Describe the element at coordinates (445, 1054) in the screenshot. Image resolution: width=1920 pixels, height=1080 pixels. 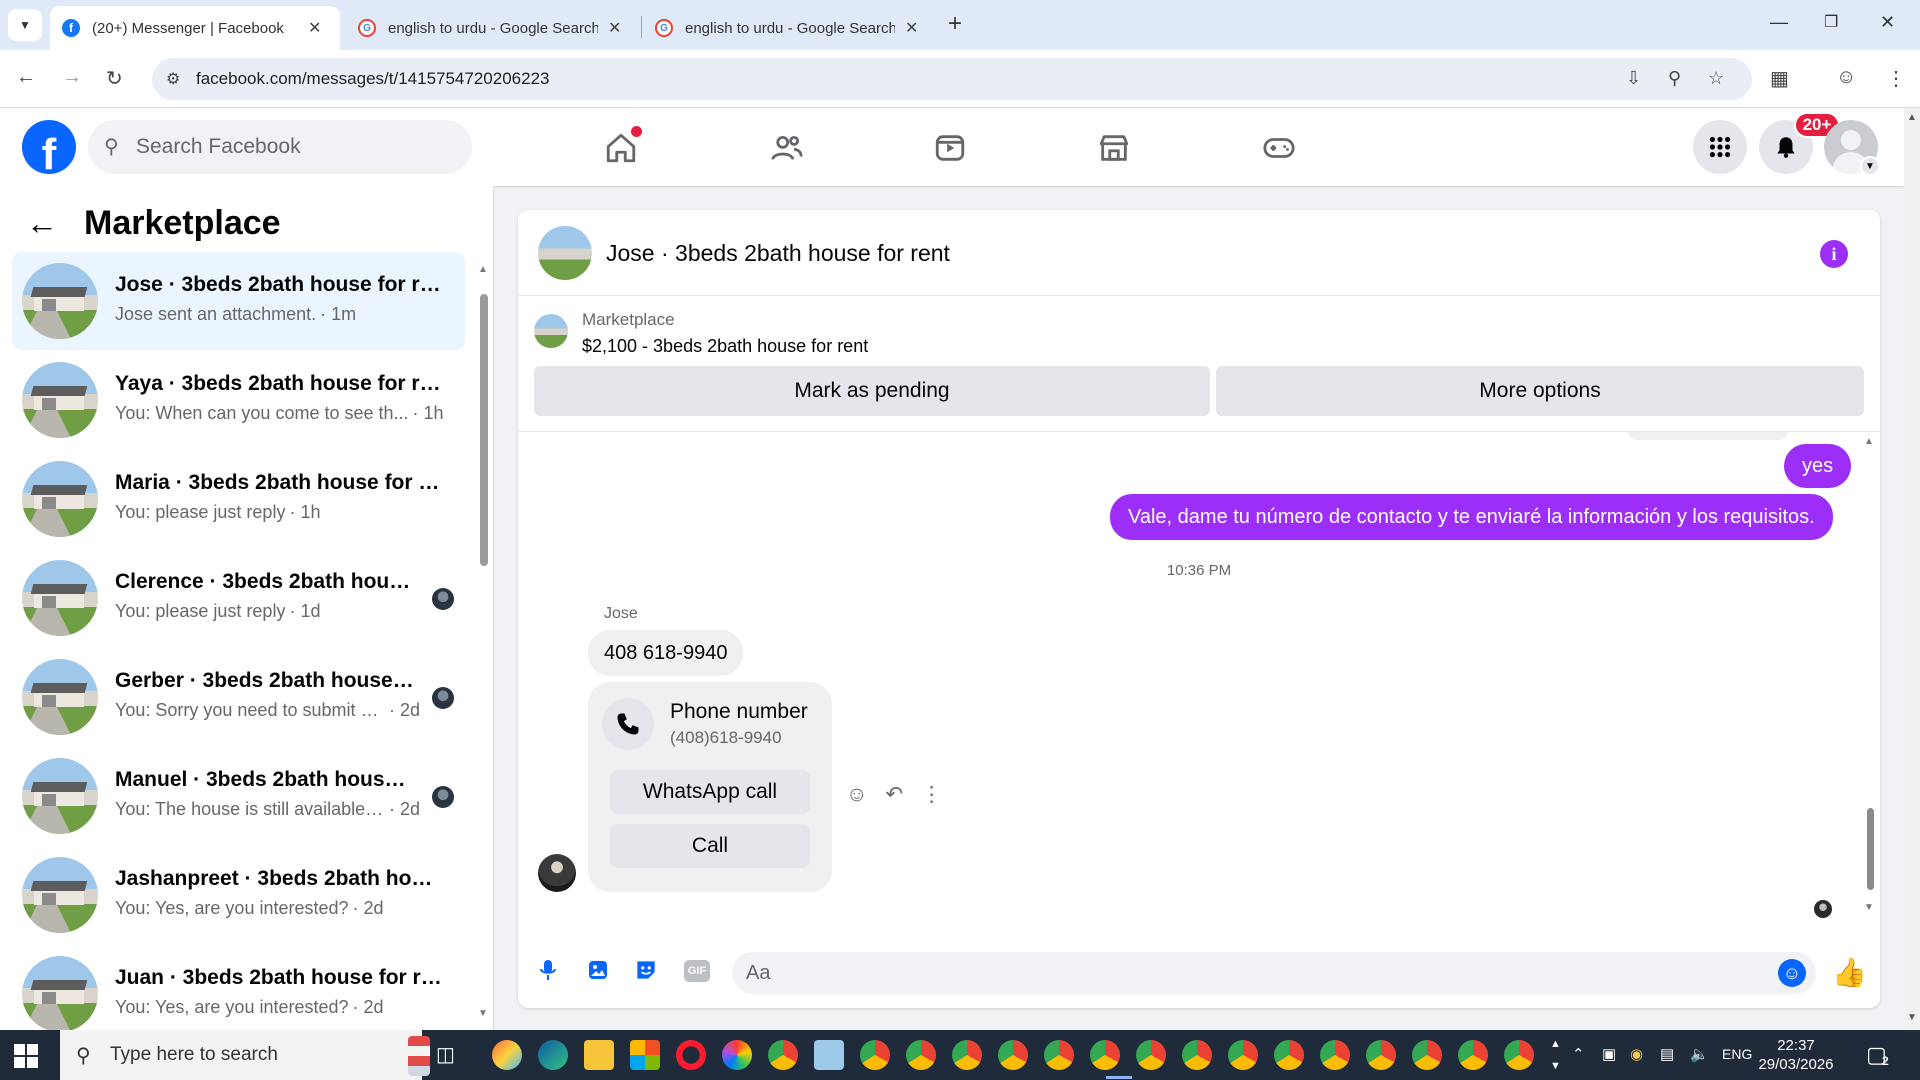
I see `task-view-icon: ◫` at that location.